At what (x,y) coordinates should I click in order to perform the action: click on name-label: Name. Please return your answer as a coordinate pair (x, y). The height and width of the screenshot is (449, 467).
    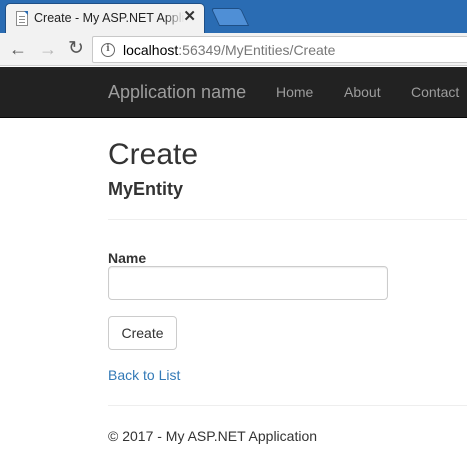
    Looking at the image, I should click on (127, 258).